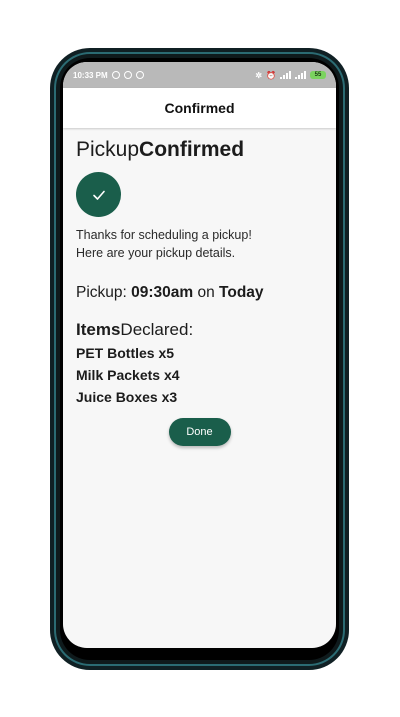  I want to click on battery-icon: 55, so click(318, 75).